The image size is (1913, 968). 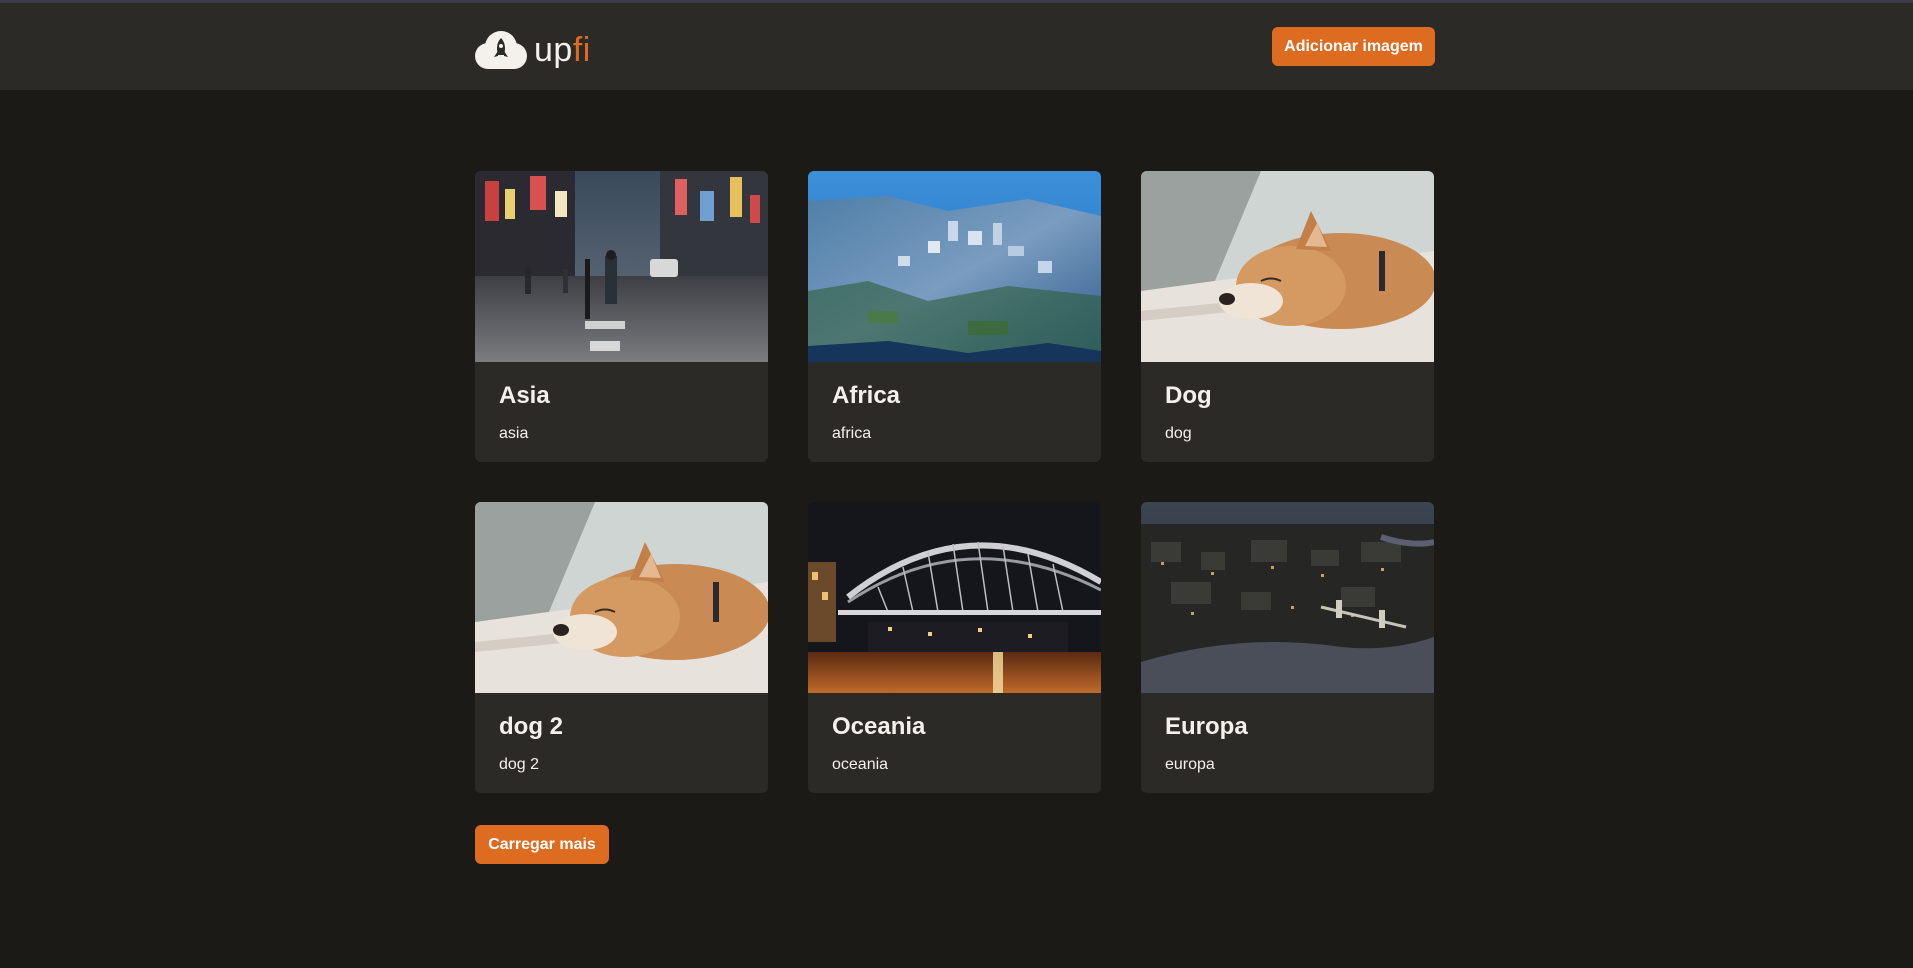 I want to click on card-description: asia, so click(x=514, y=433).